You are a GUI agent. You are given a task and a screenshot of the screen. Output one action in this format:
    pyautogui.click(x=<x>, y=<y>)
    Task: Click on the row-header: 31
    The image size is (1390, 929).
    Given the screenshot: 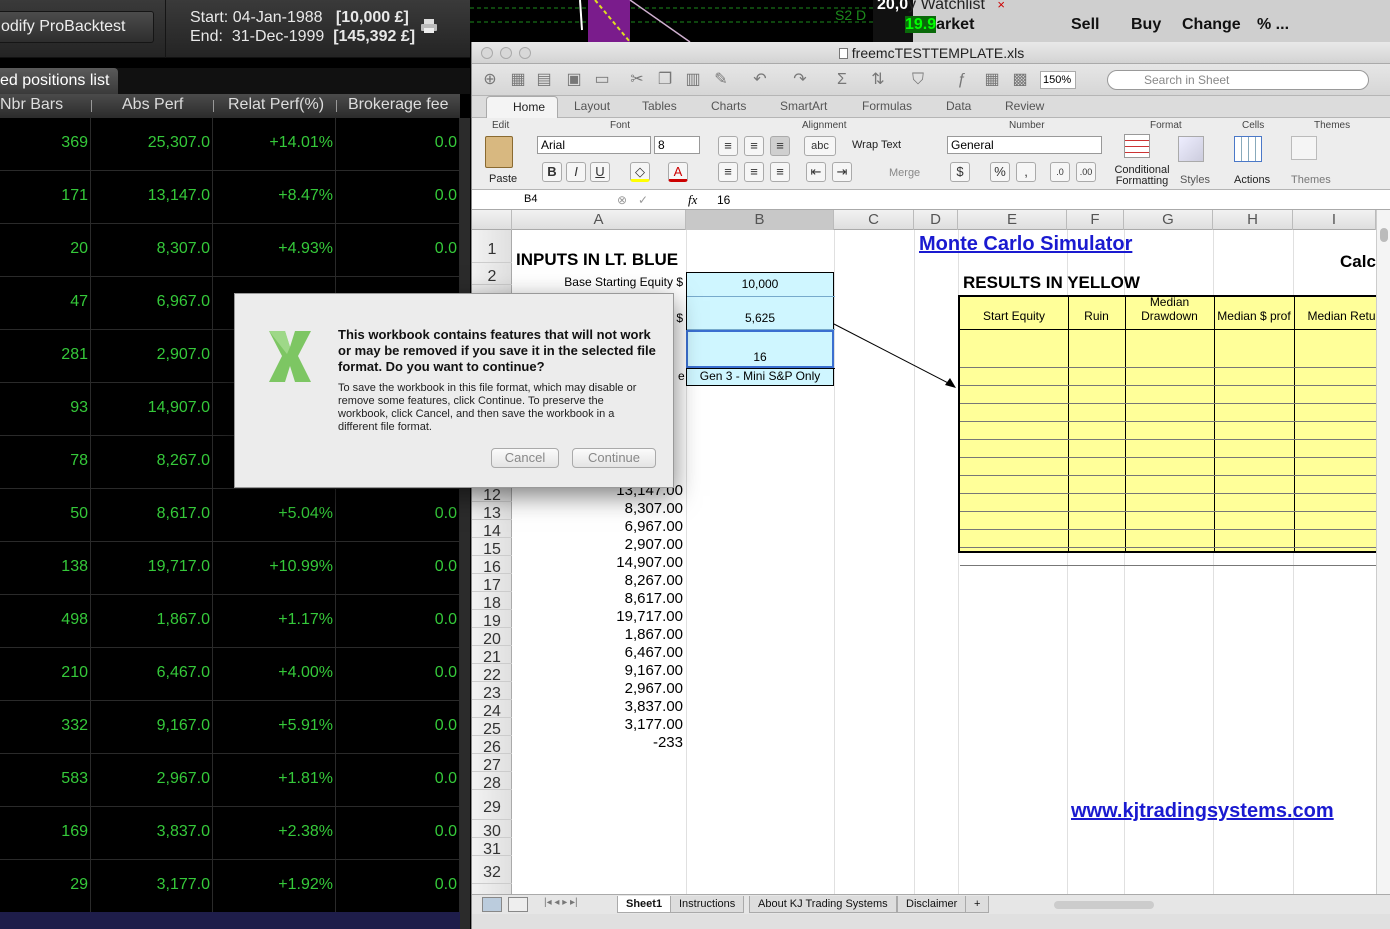 What is the action you would take?
    pyautogui.click(x=492, y=848)
    